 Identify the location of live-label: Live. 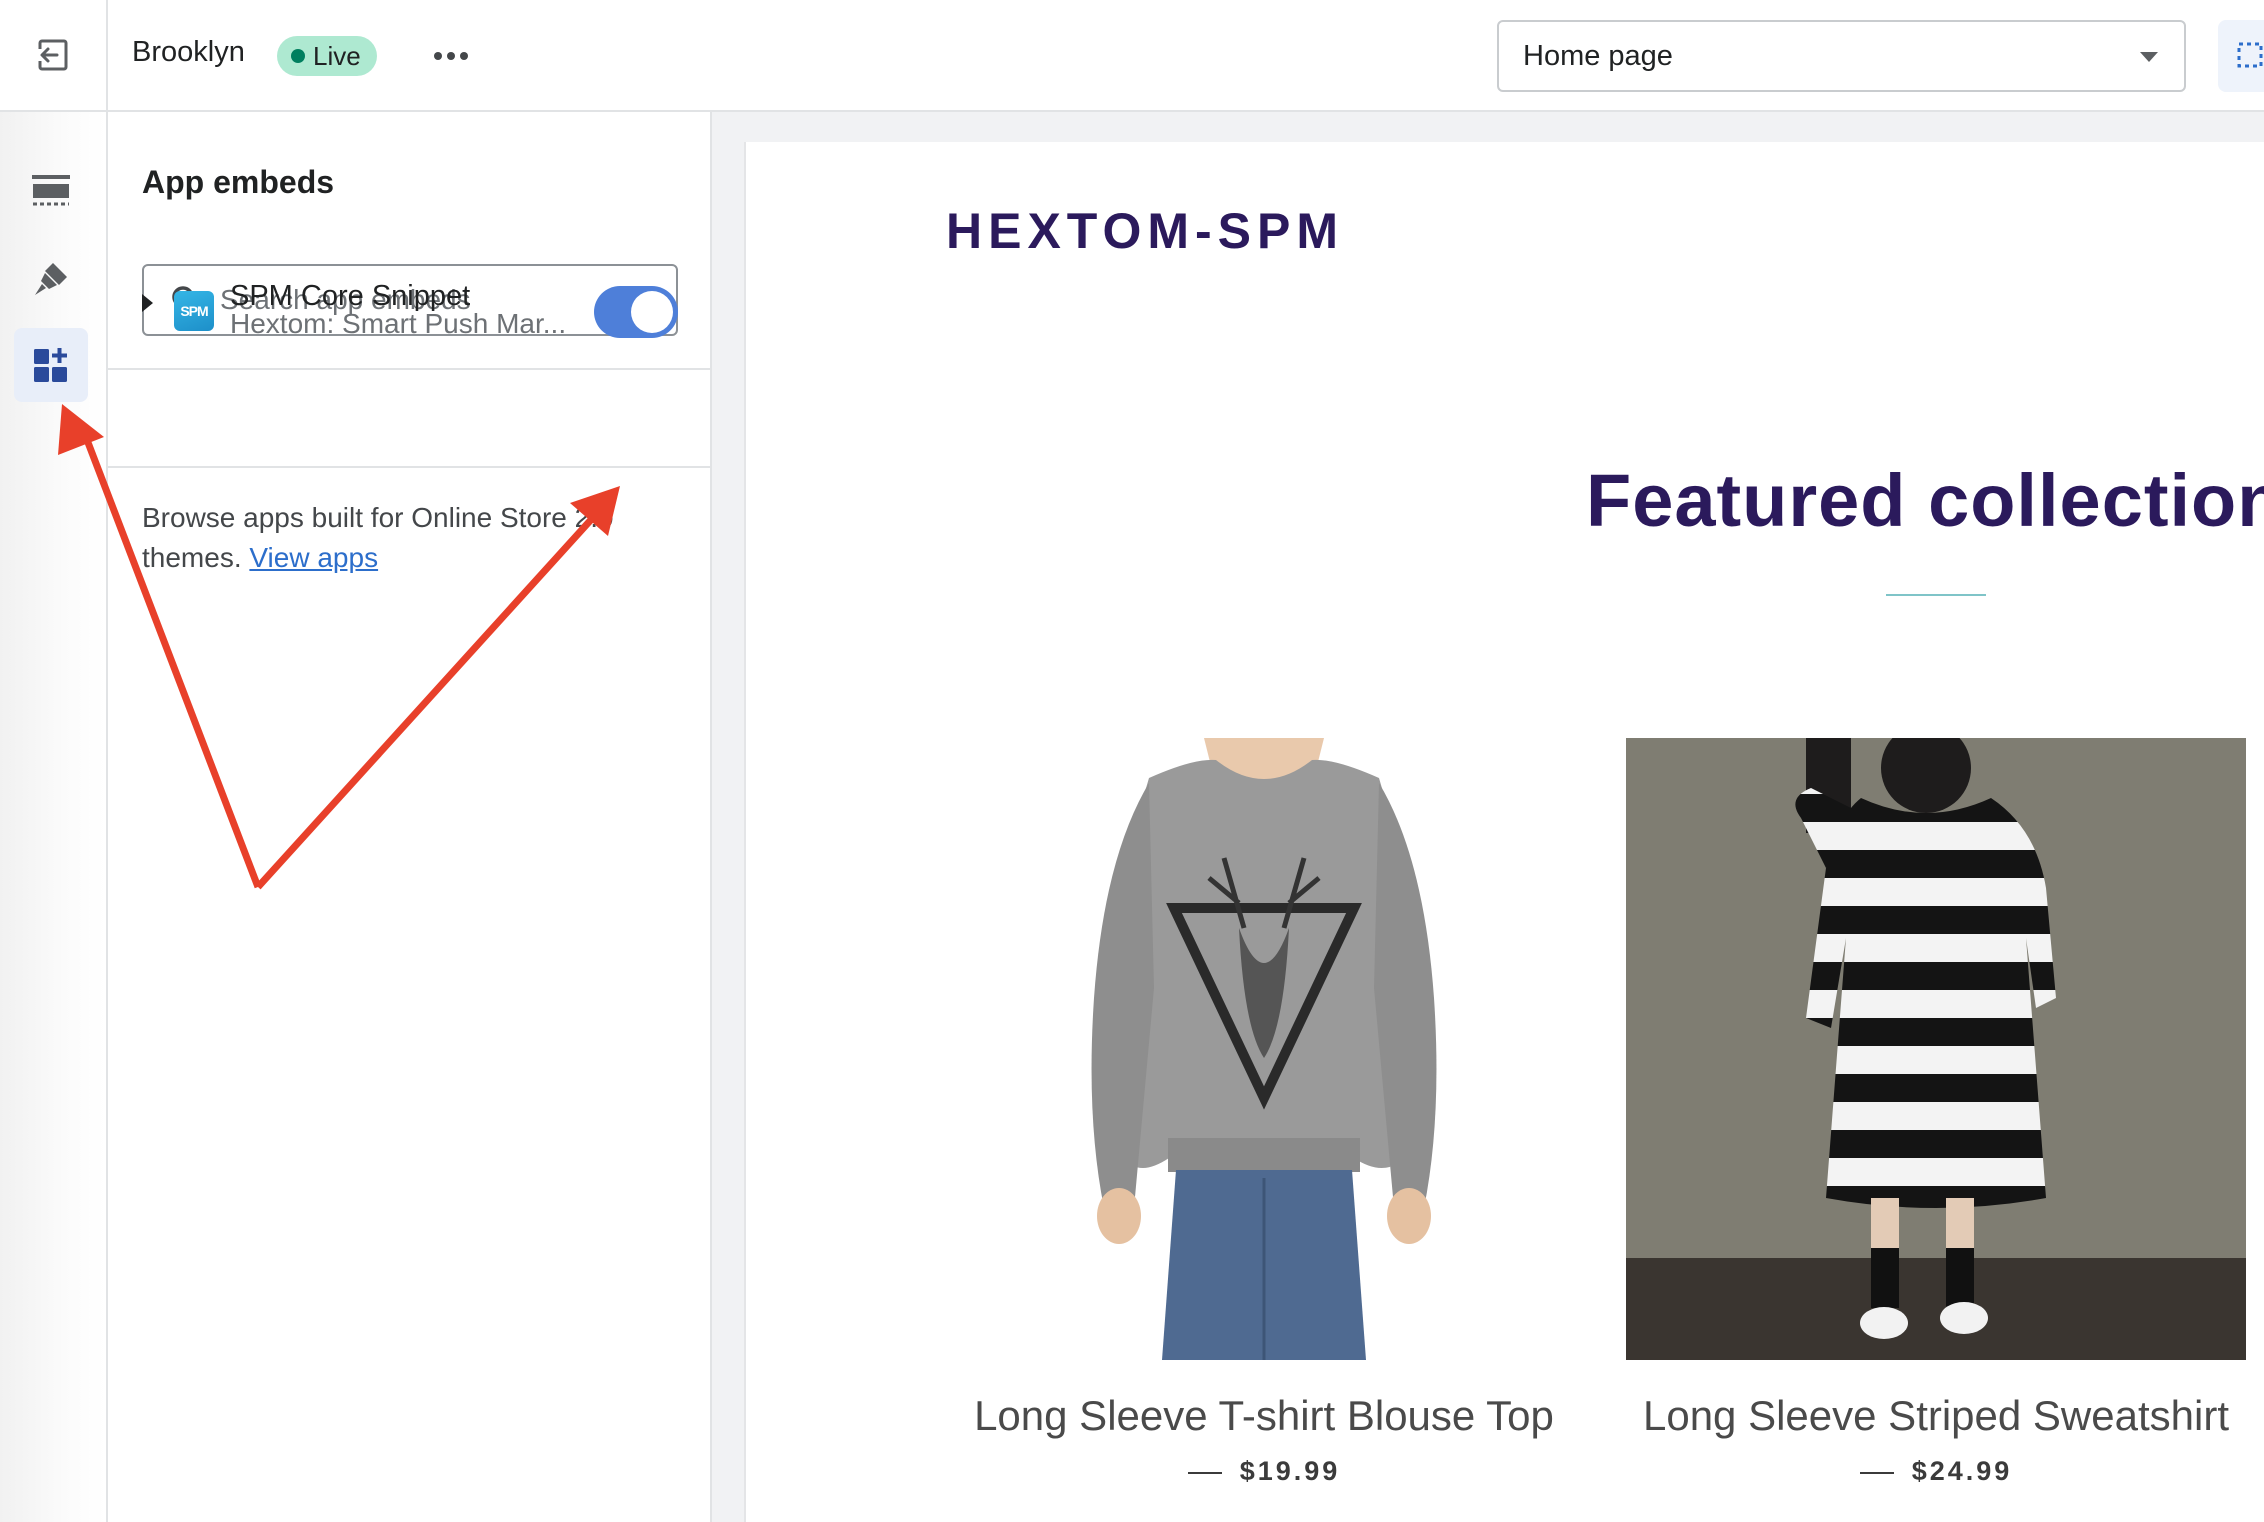
(337, 55).